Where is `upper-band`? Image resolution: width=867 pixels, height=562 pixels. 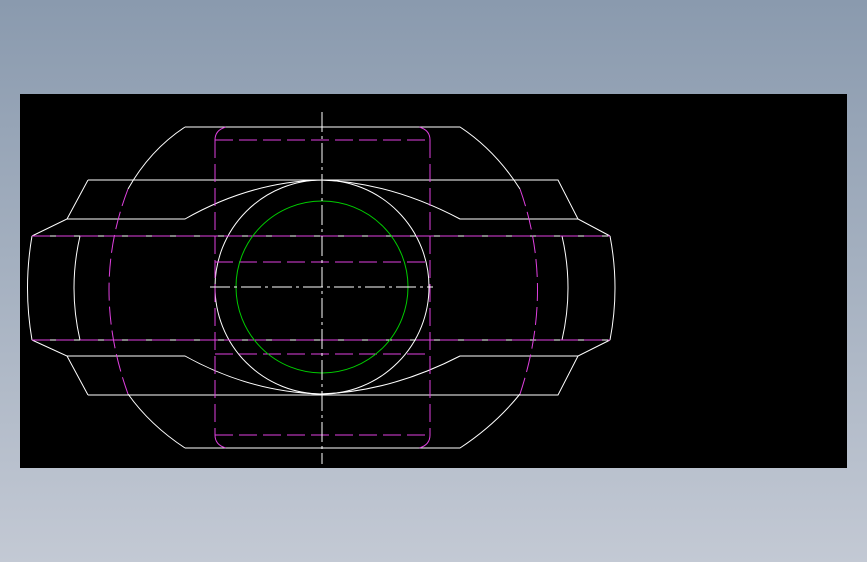
upper-band is located at coordinates (349, 208).